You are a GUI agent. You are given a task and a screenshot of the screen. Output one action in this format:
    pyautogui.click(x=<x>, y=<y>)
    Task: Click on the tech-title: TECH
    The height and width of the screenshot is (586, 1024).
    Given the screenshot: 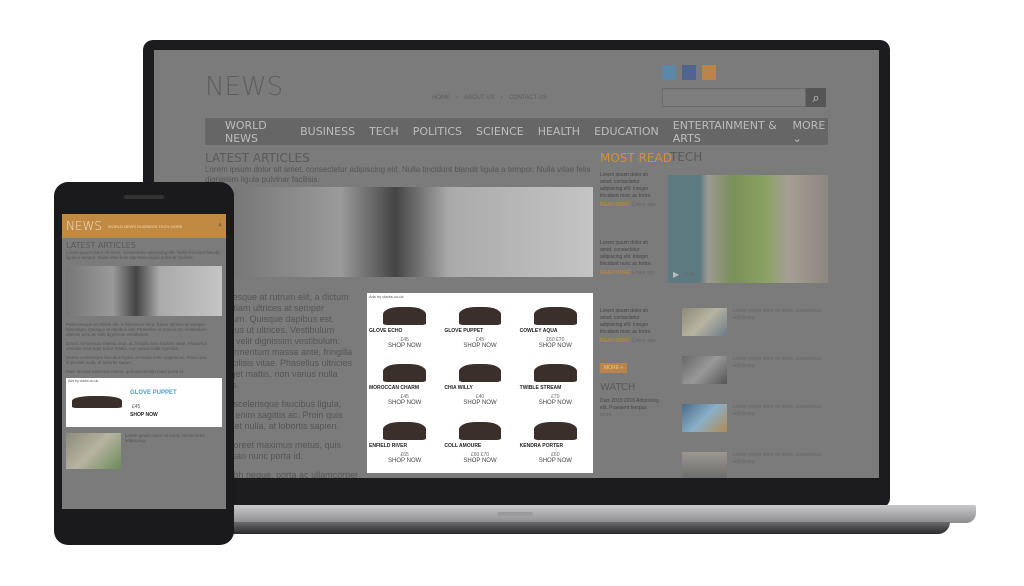 What is the action you would take?
    pyautogui.click(x=686, y=157)
    